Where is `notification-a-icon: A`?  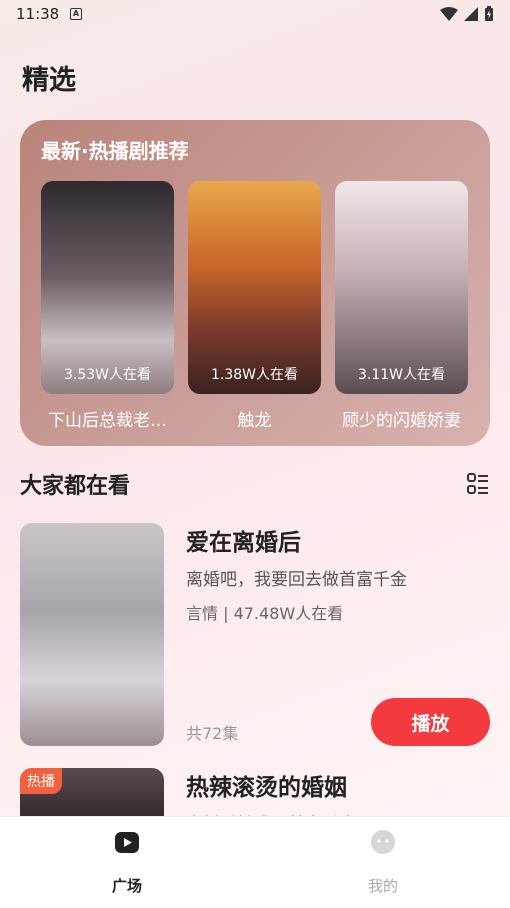 notification-a-icon: A is located at coordinates (76, 14).